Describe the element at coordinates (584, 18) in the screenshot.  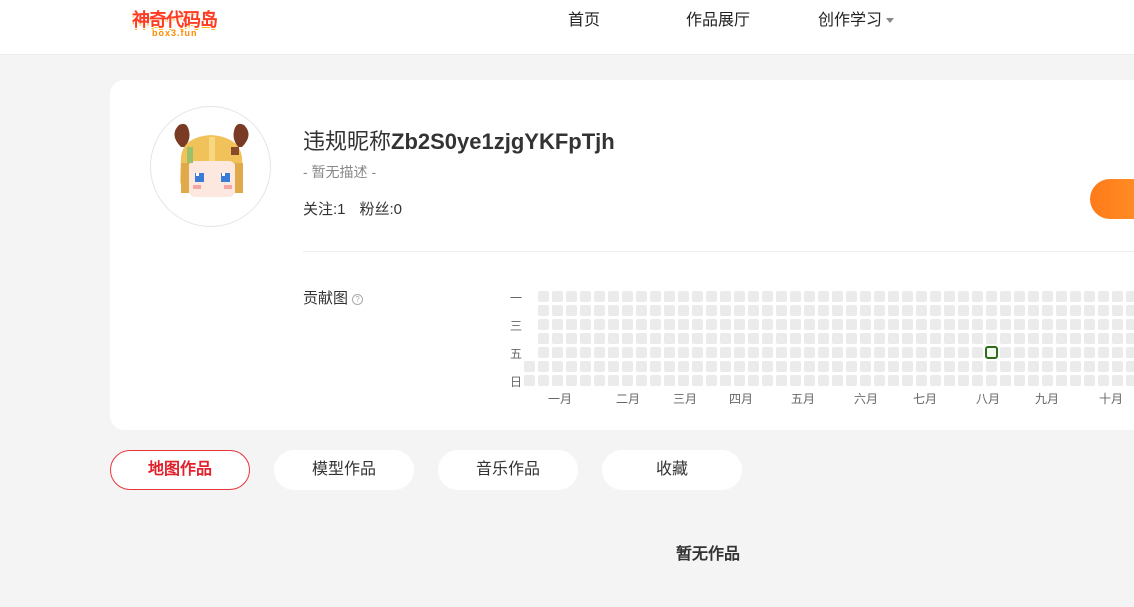
I see `nav-home: 首页` at that location.